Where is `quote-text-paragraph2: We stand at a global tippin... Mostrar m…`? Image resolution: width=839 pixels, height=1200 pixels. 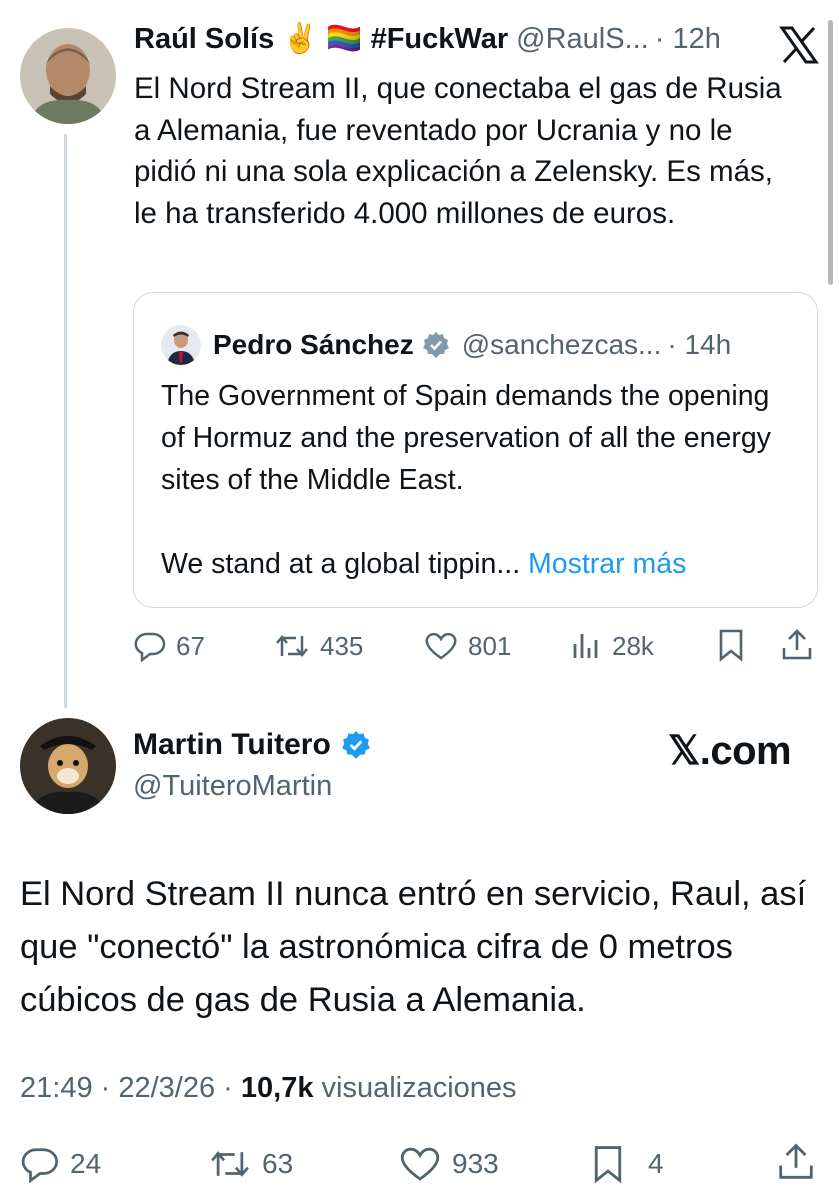 quote-text-paragraph2: We stand at a global tippin... Mostrar m… is located at coordinates (481, 564).